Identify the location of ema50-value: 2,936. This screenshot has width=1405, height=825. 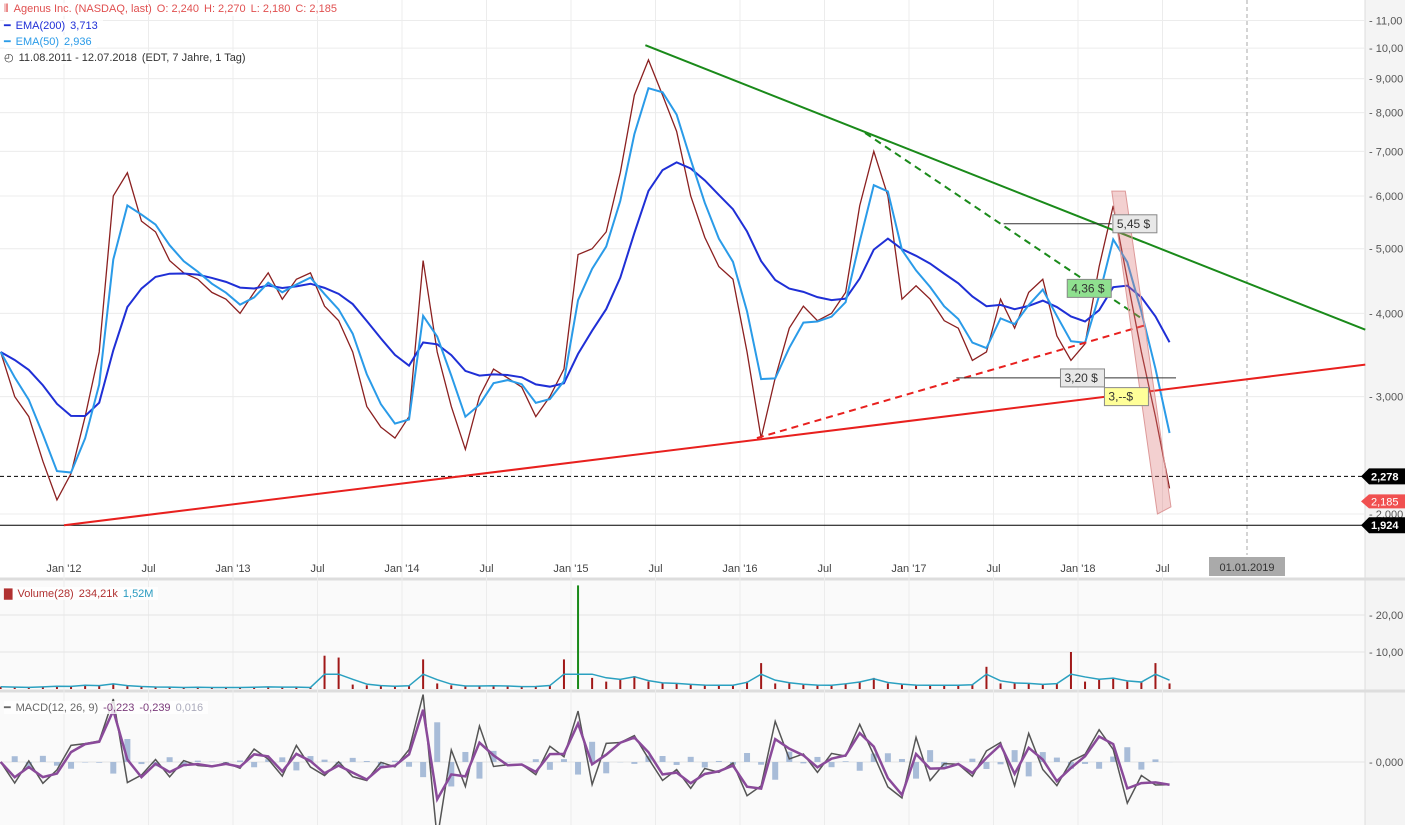
(78, 42).